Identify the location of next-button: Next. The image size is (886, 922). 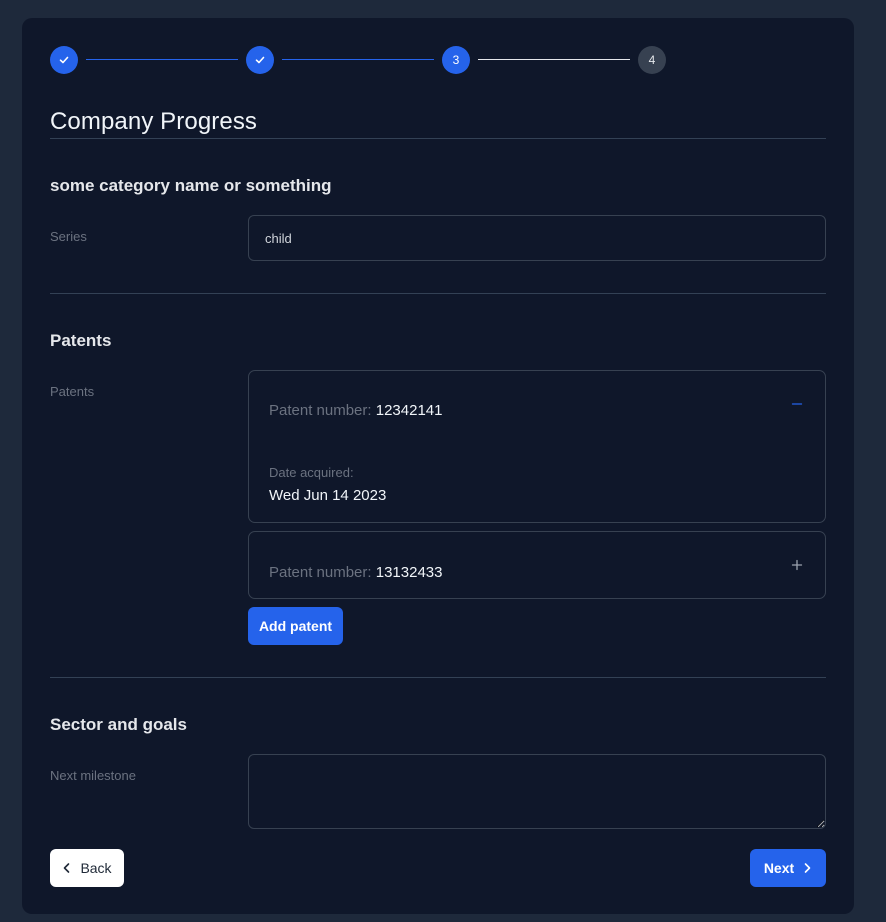
(788, 868).